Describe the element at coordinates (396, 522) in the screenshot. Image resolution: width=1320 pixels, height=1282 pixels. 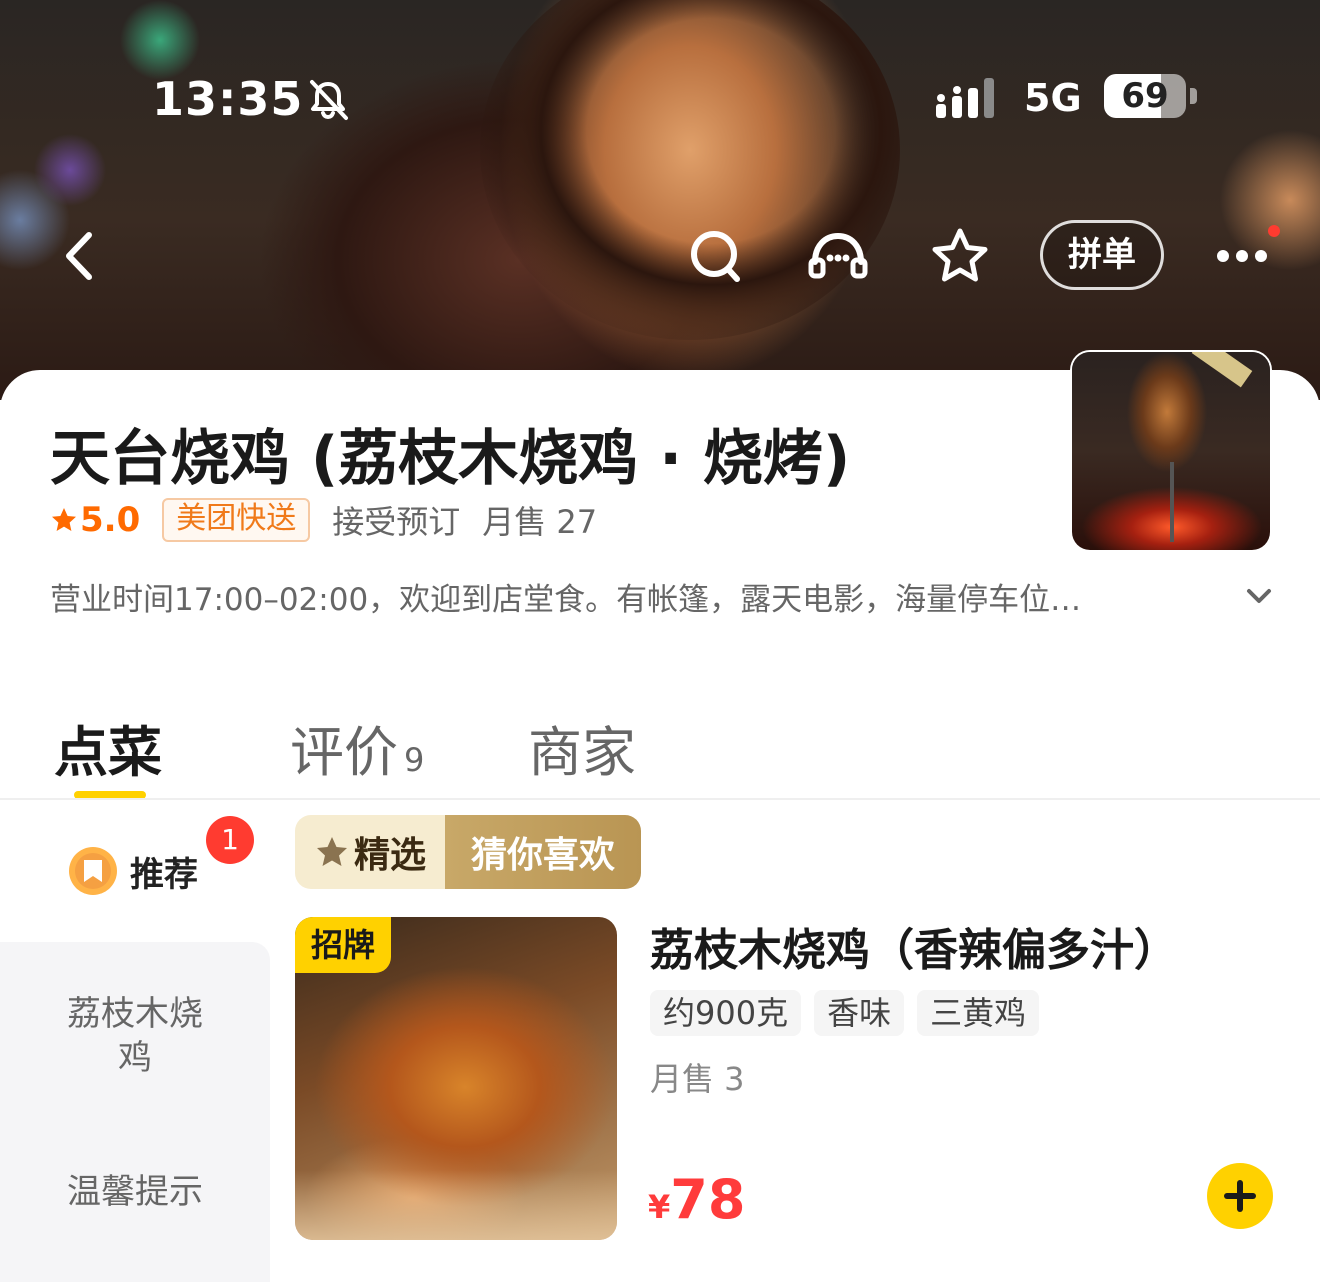
I see `reservation-label: 接受预订` at that location.